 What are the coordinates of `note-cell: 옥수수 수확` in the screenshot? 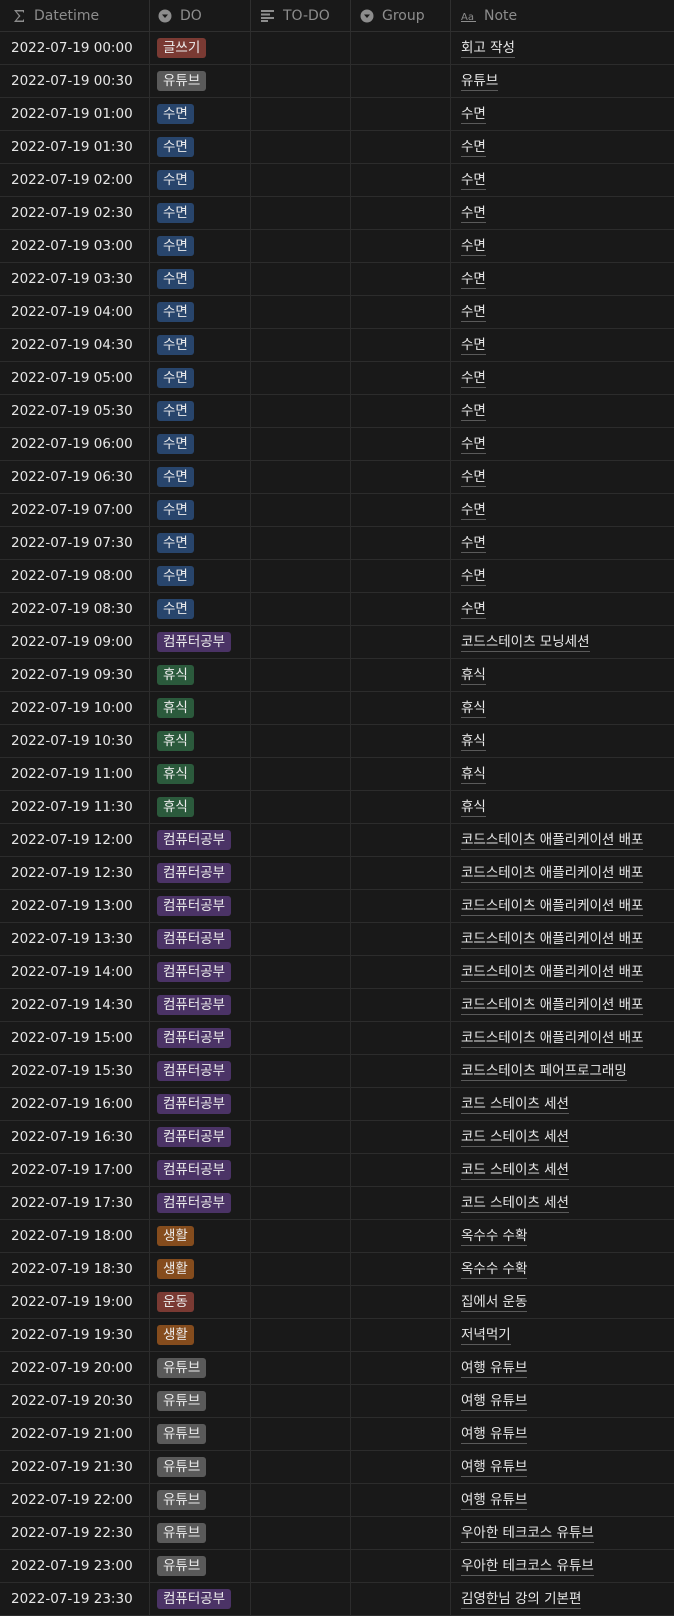 It's located at (562, 1236).